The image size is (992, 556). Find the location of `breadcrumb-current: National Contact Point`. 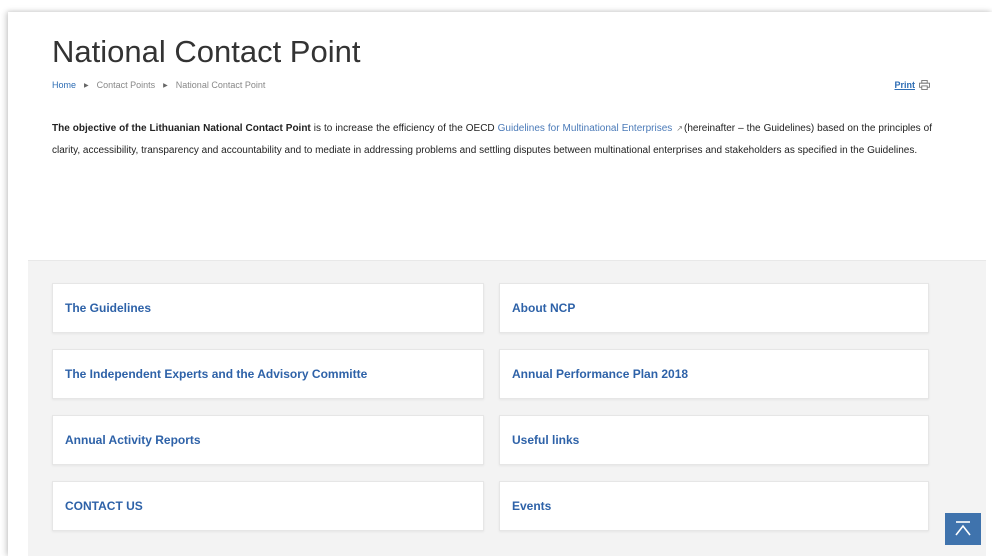

breadcrumb-current: National Contact Point is located at coordinates (220, 85).